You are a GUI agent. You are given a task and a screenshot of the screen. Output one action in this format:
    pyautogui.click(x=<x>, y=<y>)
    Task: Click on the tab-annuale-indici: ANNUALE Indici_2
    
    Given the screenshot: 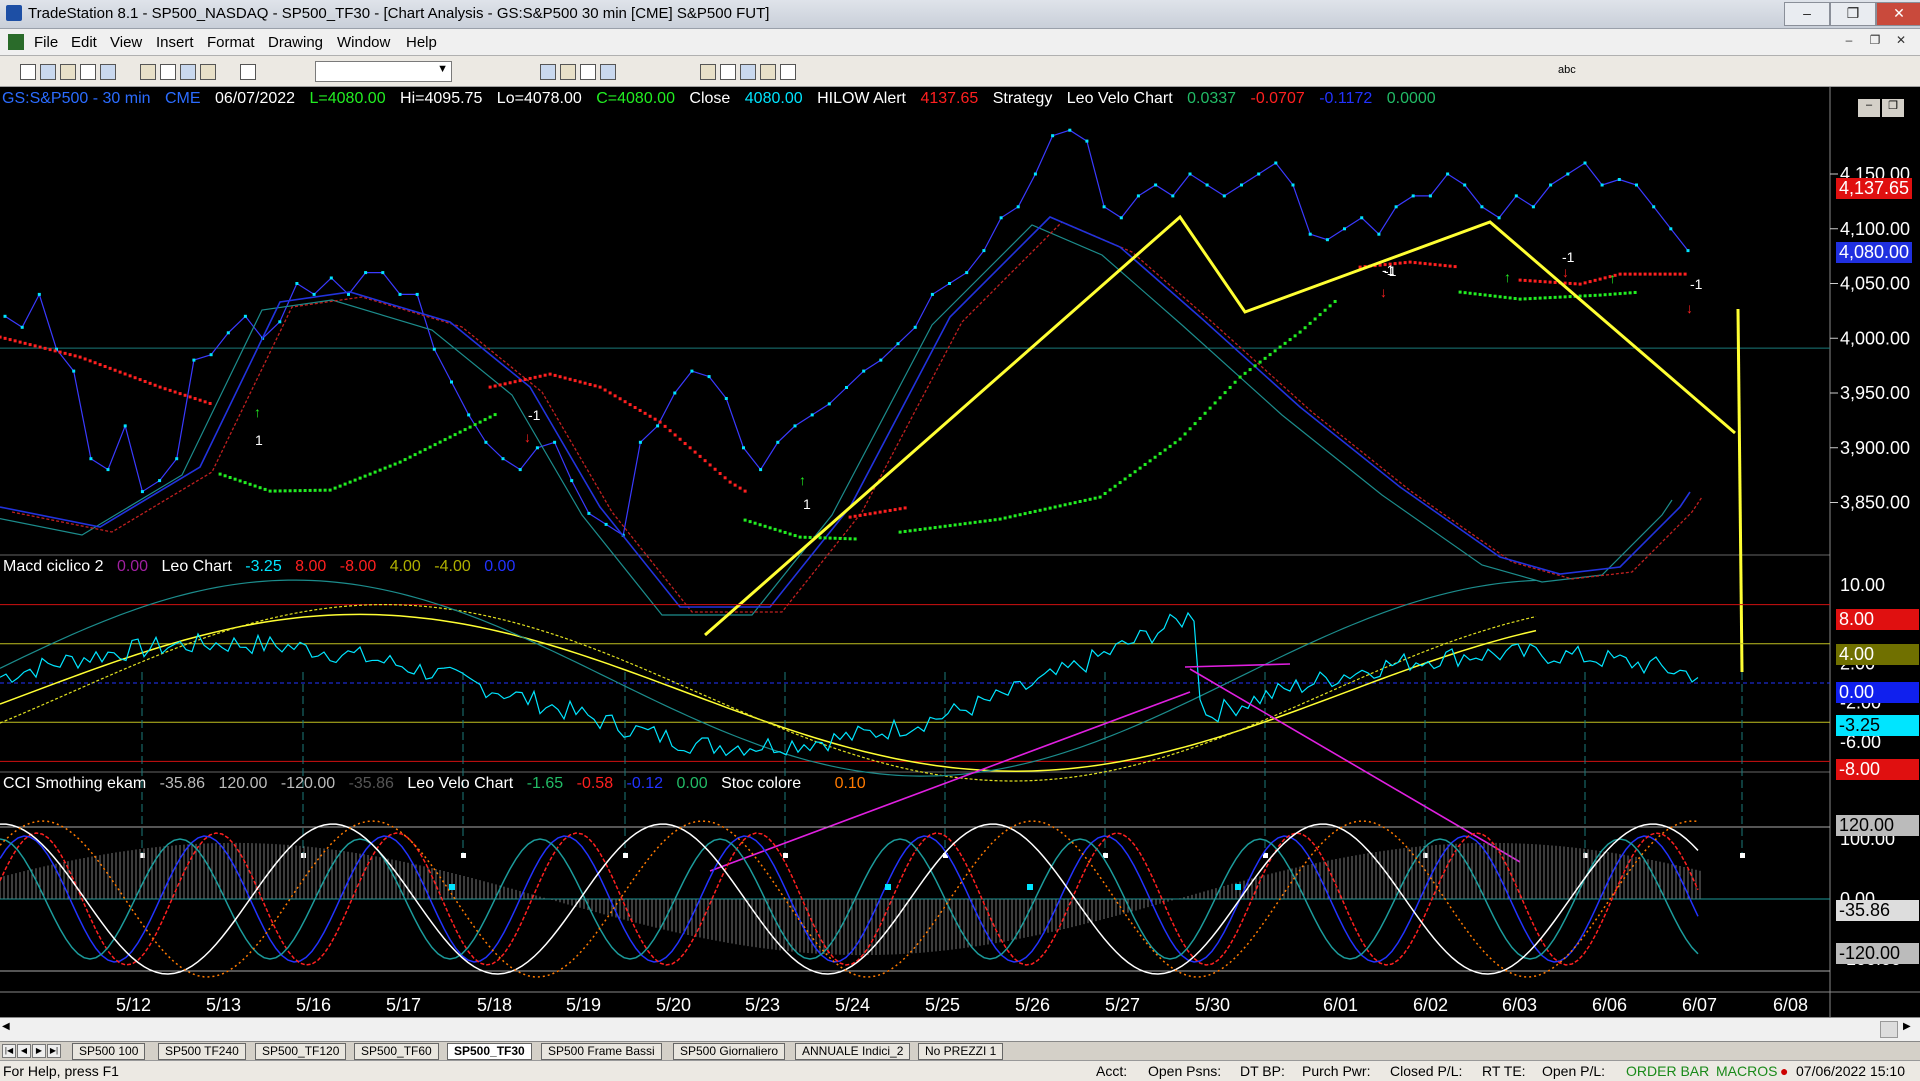 What is the action you would take?
    pyautogui.click(x=853, y=1051)
    